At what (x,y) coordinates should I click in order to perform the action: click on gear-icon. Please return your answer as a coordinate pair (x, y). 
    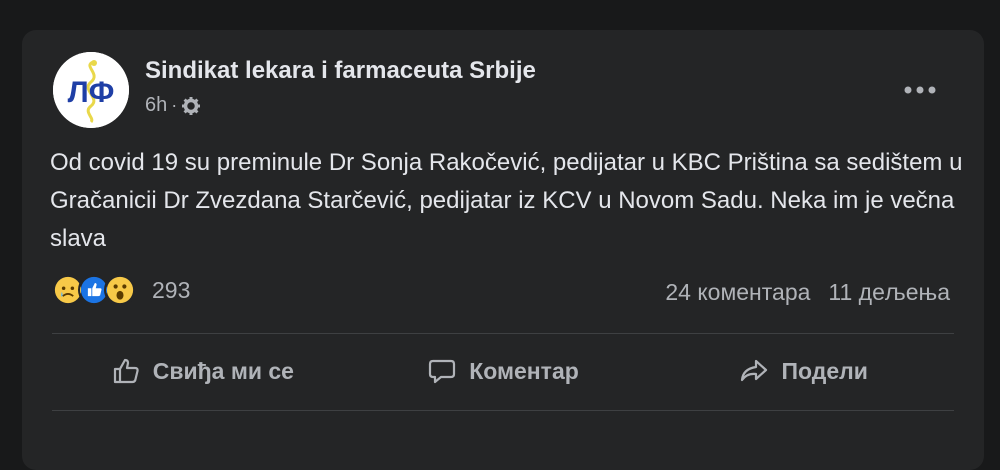
    Looking at the image, I should click on (191, 106).